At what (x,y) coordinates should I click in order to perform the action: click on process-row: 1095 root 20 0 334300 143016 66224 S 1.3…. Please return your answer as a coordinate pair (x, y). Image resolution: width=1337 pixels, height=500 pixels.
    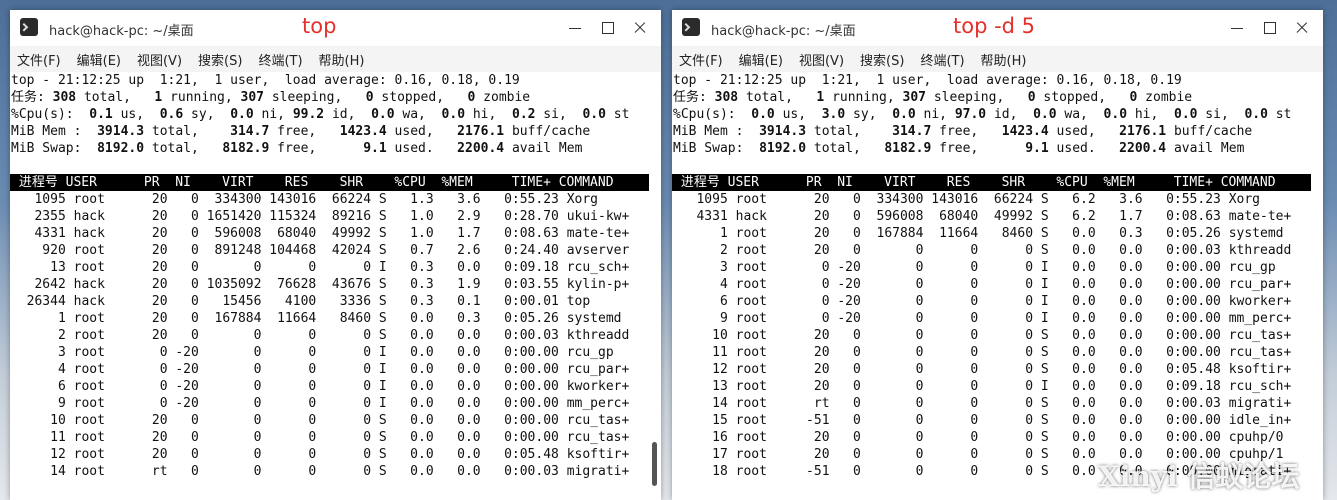
    Looking at the image, I should click on (304, 199).